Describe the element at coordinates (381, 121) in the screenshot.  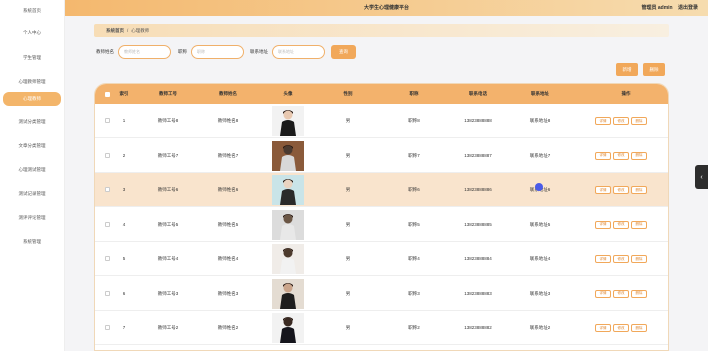
I see `table-row: 1 教师工号8 教师姓名8 男 职称8 13823888888 联系地址8 详情 修改 删除` at that location.